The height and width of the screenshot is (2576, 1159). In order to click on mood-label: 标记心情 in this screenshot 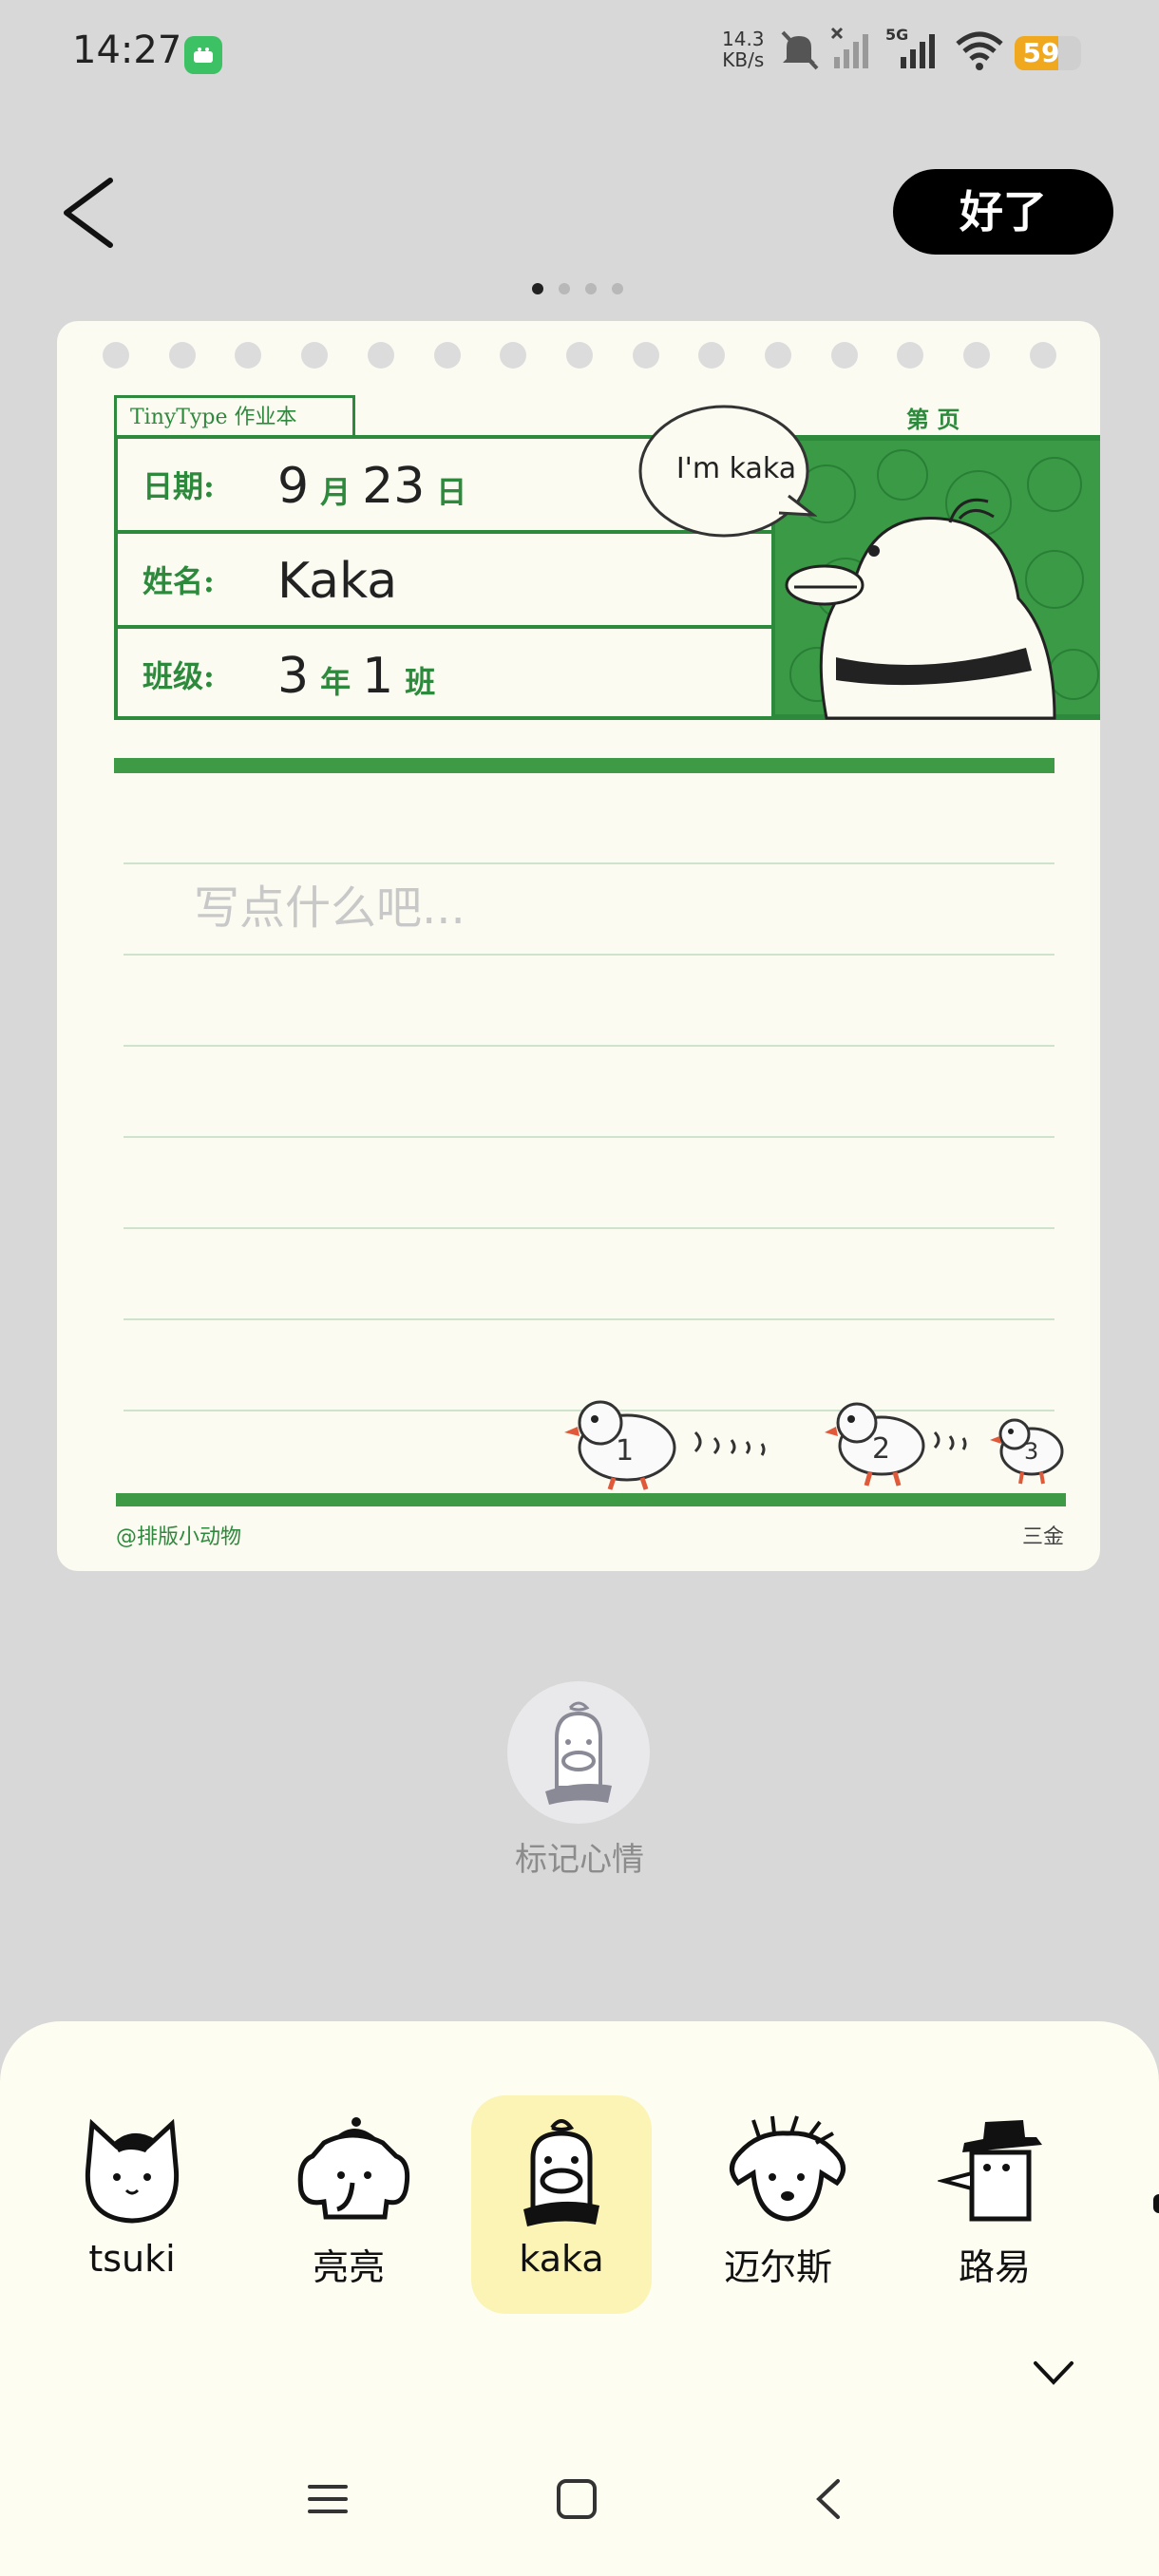, I will do `click(579, 1860)`.